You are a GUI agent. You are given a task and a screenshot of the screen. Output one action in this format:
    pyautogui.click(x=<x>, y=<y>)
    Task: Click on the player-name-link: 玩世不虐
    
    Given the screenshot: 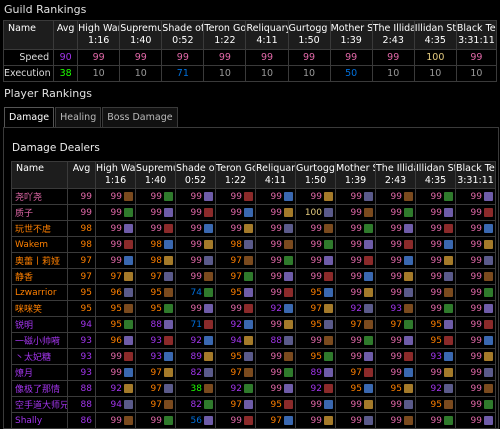 What is the action you would take?
    pyautogui.click(x=39, y=228)
    